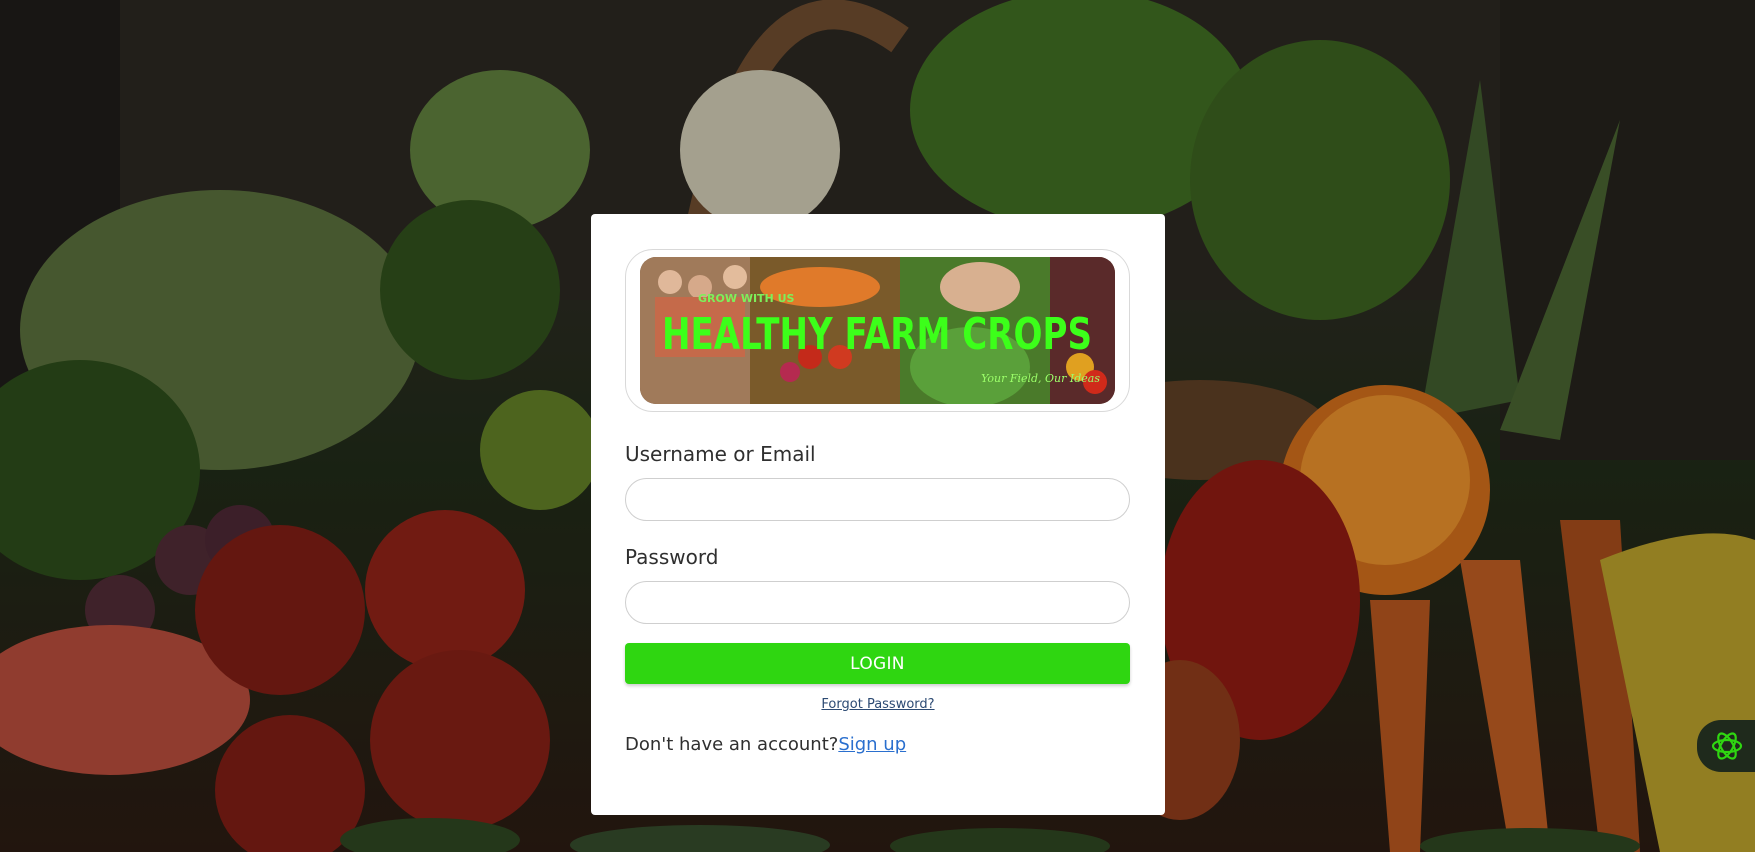 The height and width of the screenshot is (852, 1755). What do you see at coordinates (877, 602) in the screenshot?
I see `password-input` at bounding box center [877, 602].